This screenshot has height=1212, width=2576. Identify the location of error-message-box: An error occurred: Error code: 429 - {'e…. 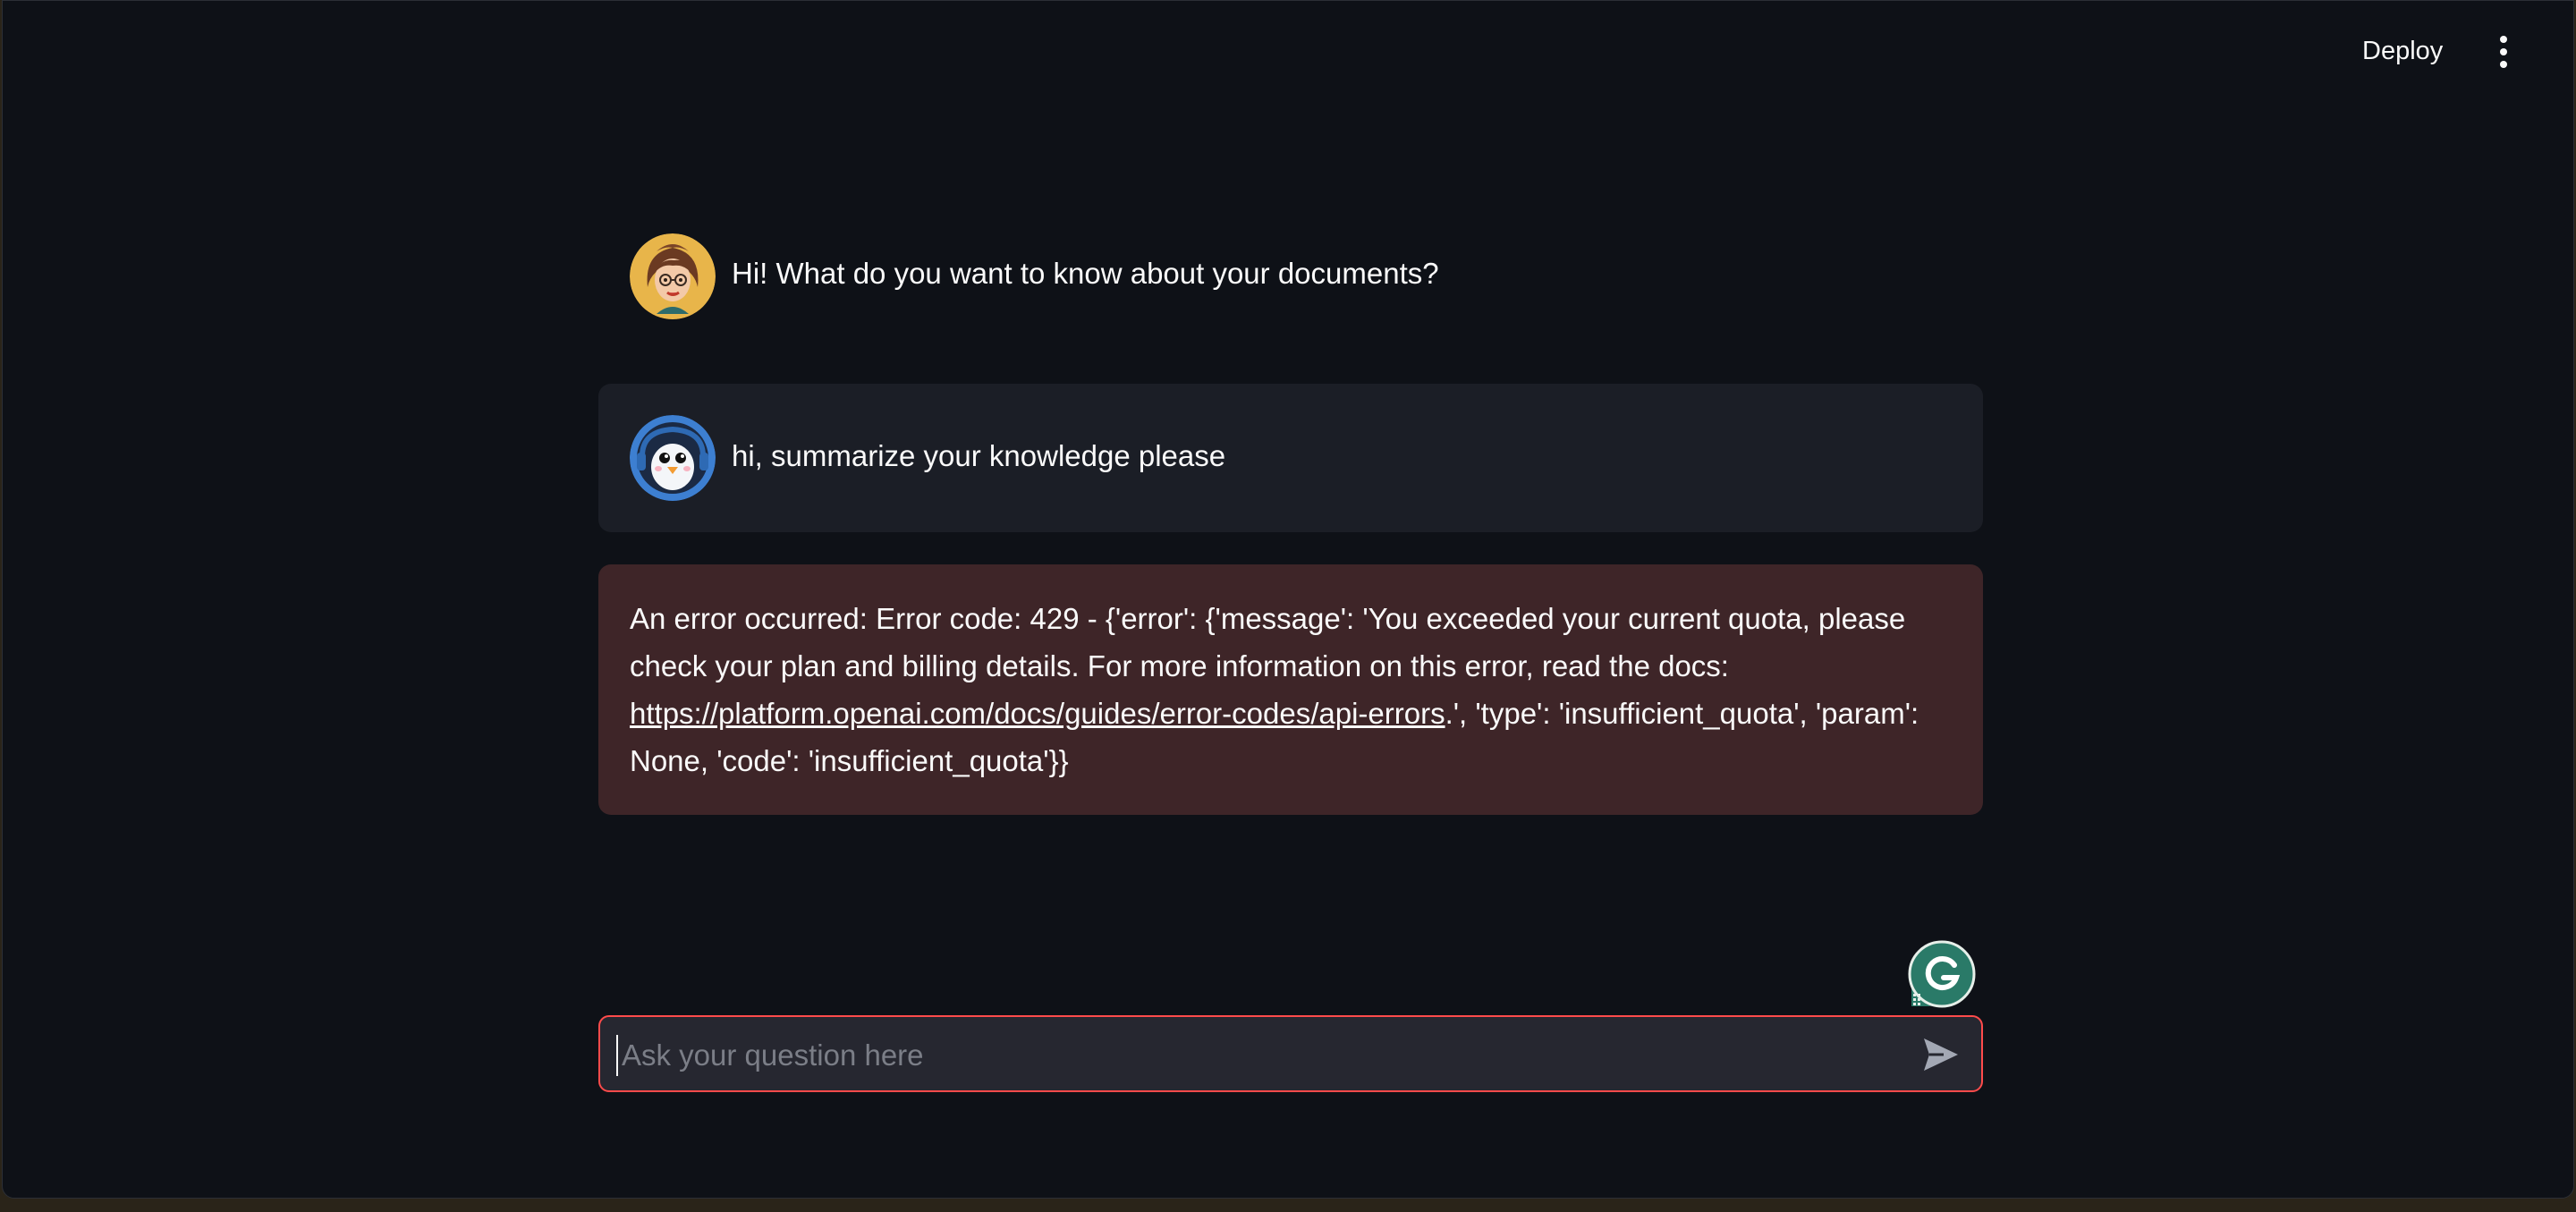
(1290, 689).